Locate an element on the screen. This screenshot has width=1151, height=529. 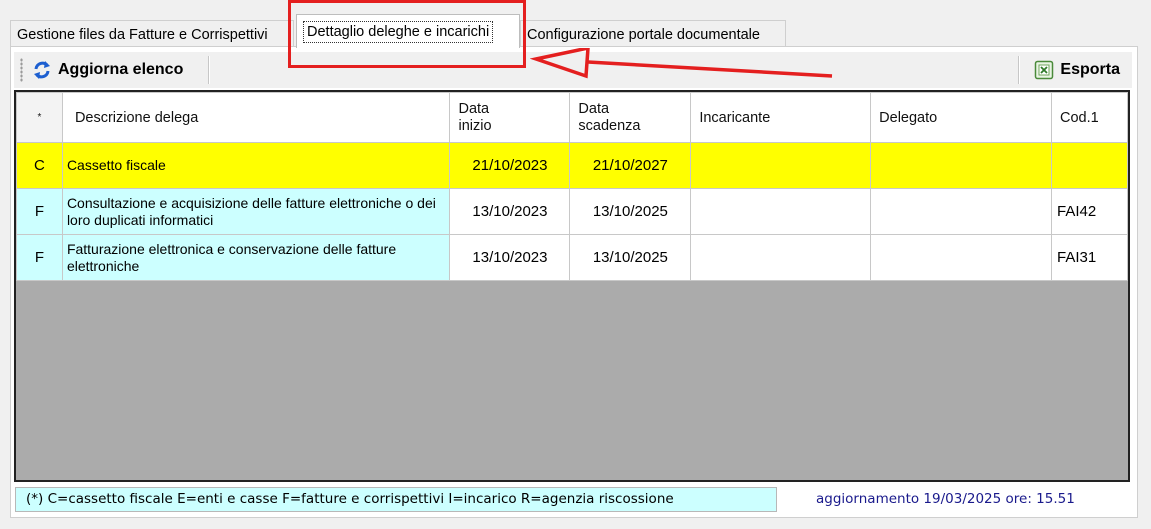
column-header-cod1: Cod.1 is located at coordinates (1089, 117).